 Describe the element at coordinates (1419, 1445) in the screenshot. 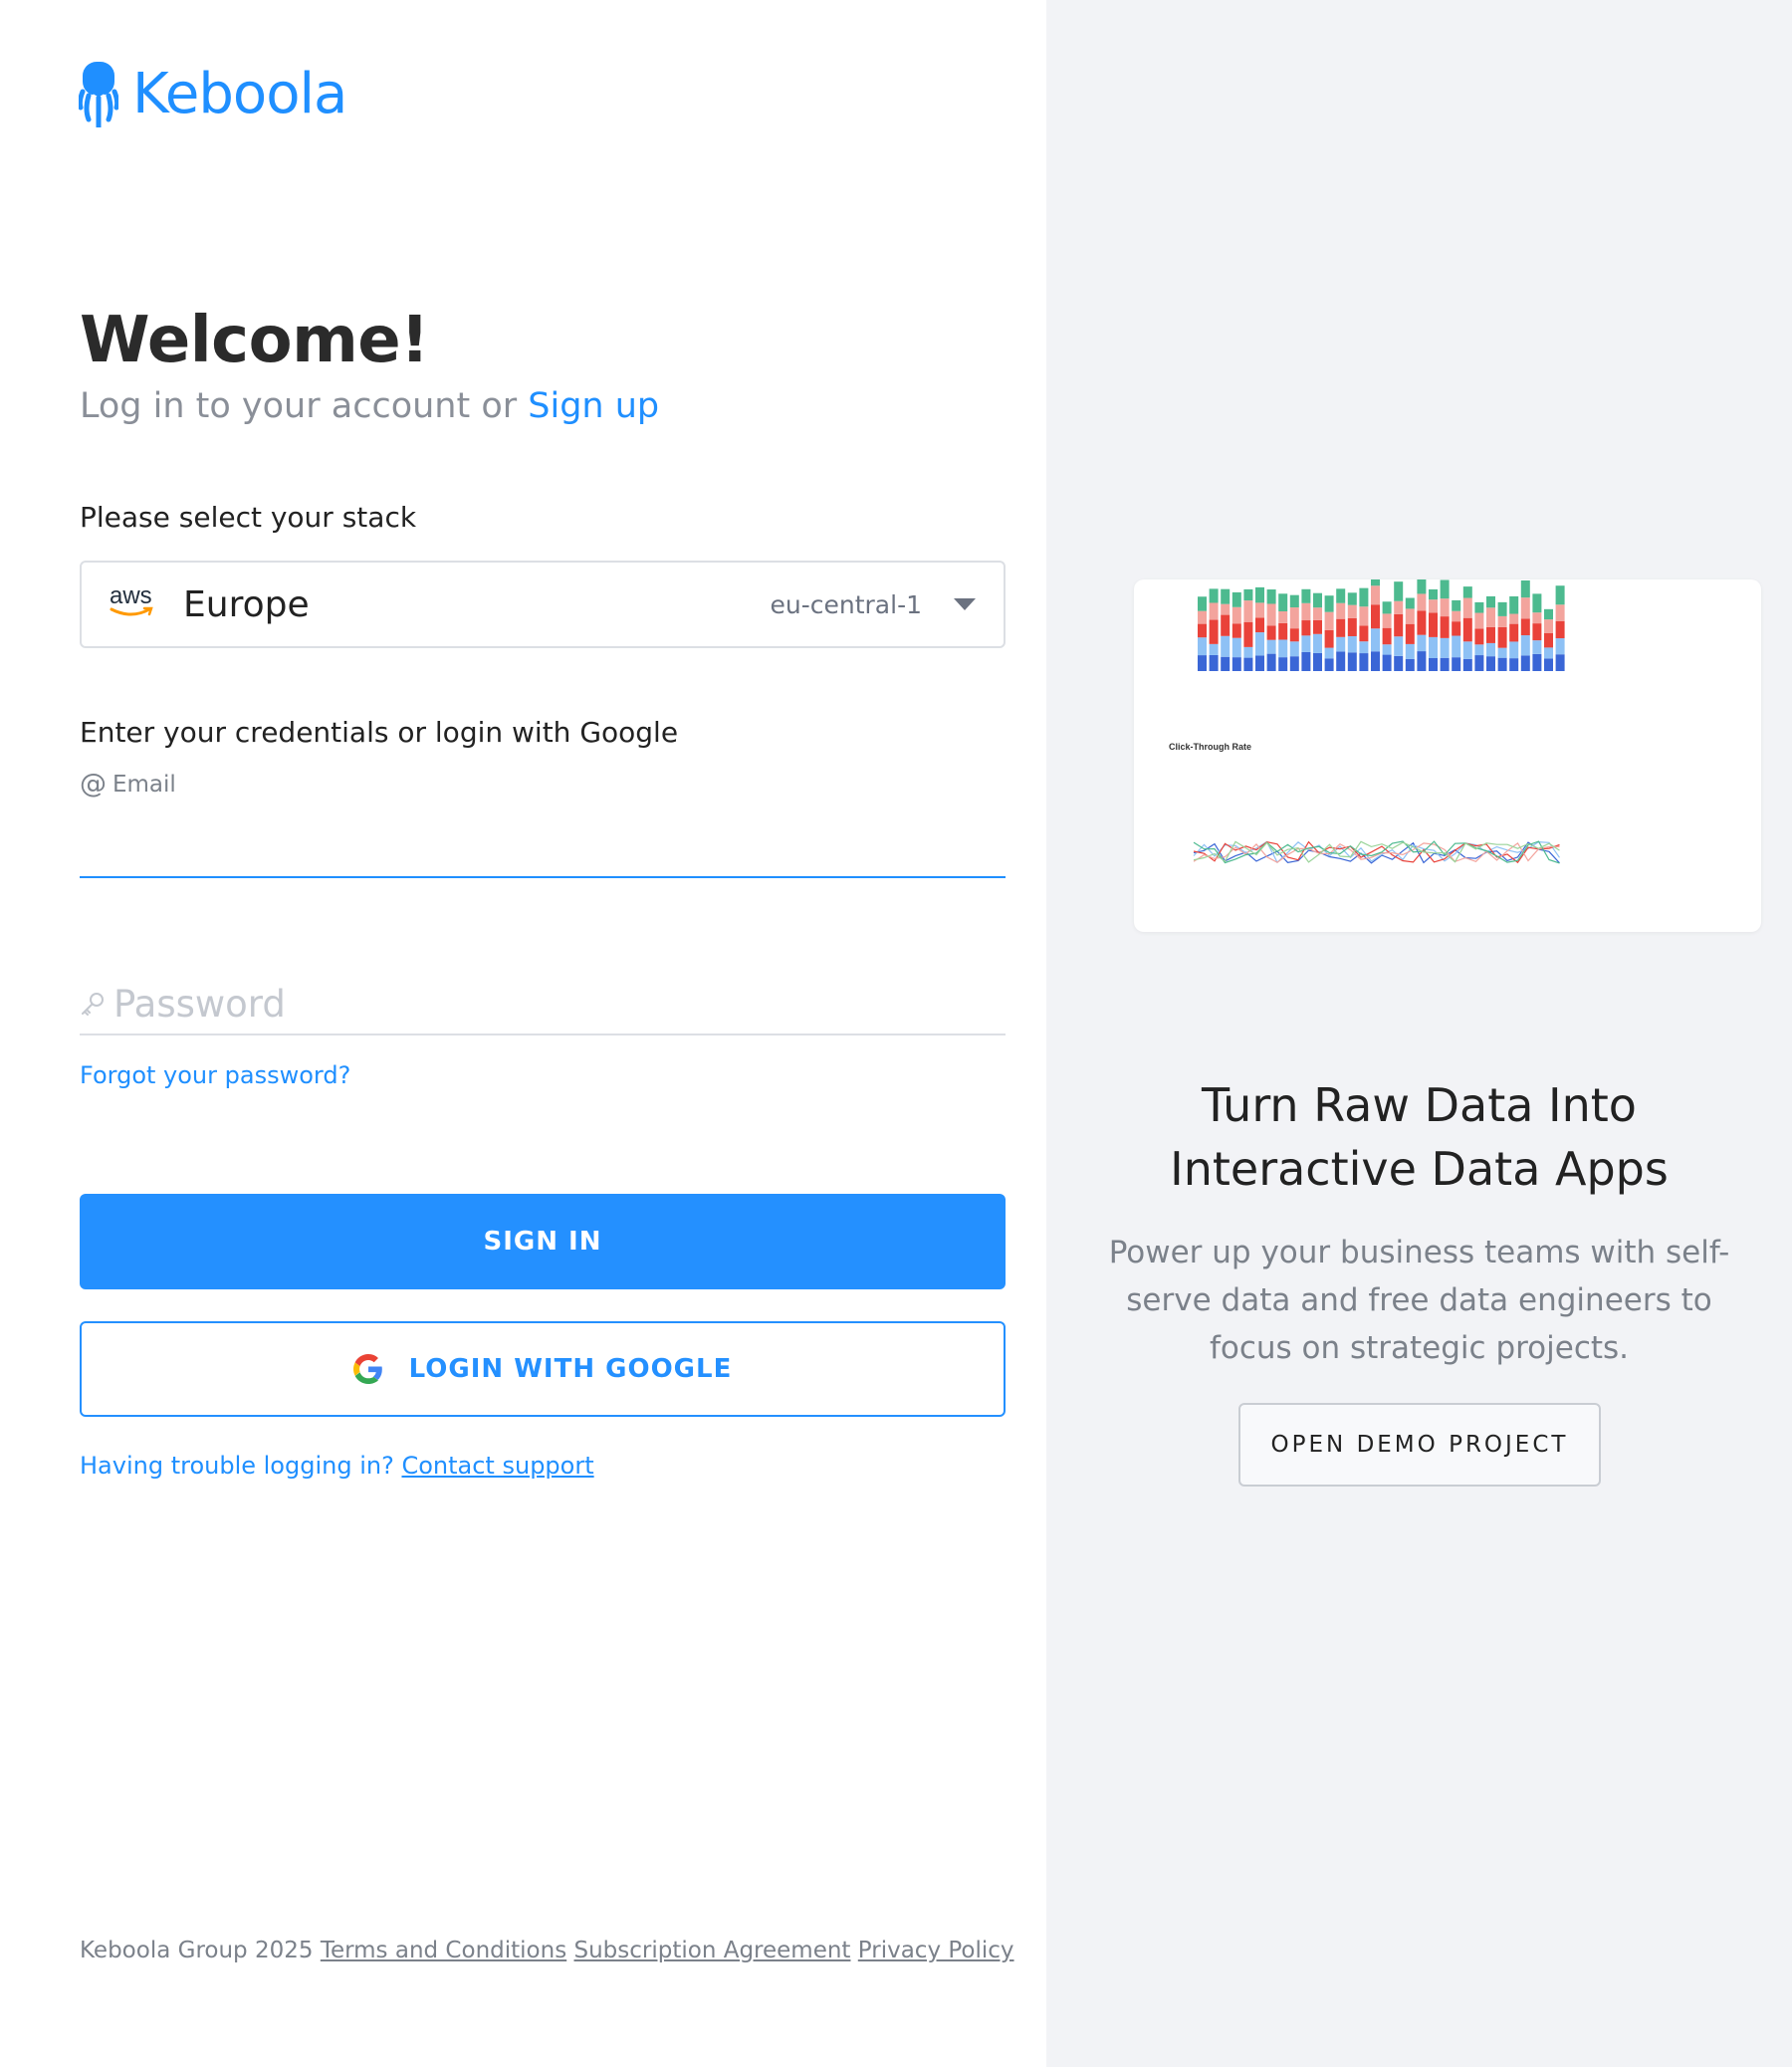

I see `open-demo-project-button: OPEN DEMO PROJECT` at that location.